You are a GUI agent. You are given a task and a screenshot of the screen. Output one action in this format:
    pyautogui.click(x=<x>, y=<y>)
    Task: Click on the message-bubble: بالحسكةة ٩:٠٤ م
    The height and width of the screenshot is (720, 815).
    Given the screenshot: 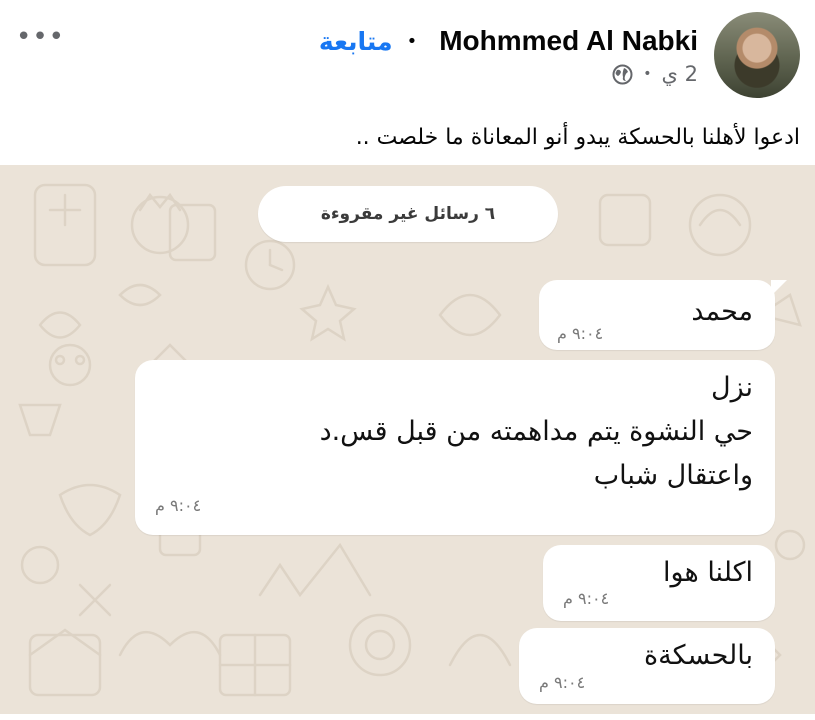 What is the action you would take?
    pyautogui.click(x=647, y=666)
    